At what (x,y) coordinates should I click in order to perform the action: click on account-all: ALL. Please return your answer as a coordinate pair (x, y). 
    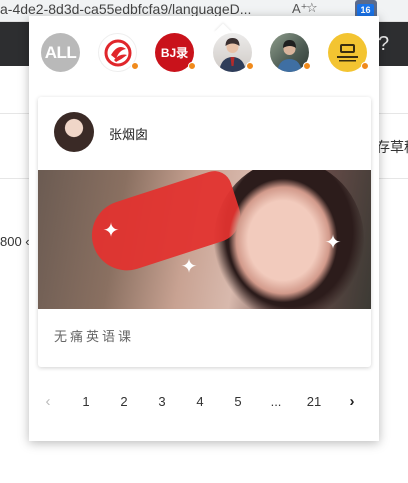
    Looking at the image, I should click on (60, 52).